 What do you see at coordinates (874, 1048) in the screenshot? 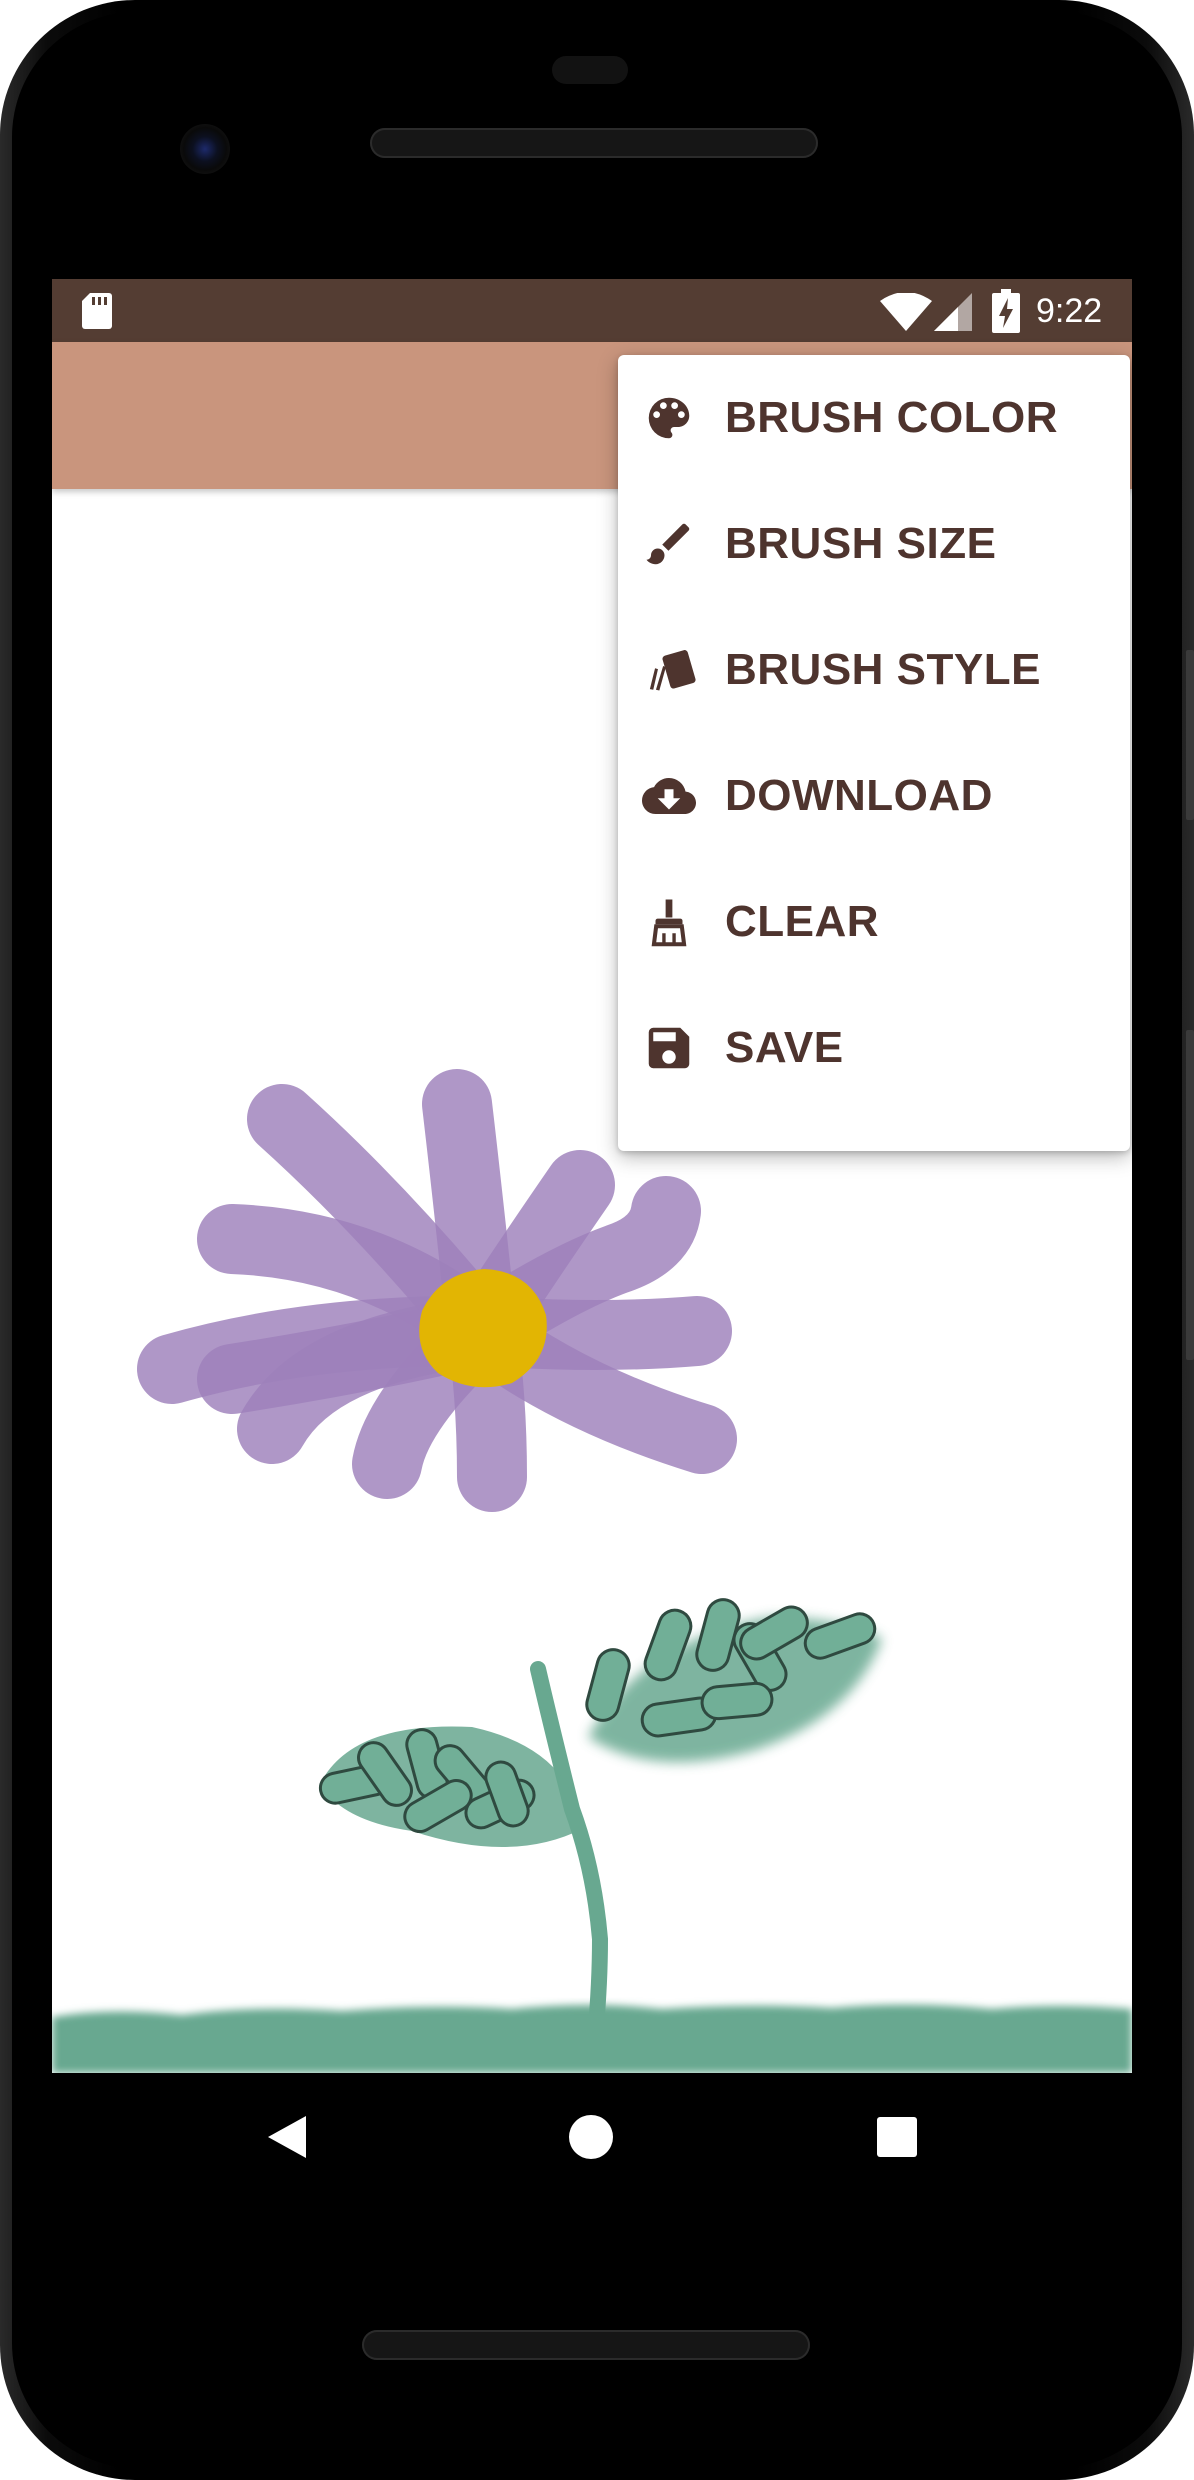
I see `menu-item-save: SAVE` at bounding box center [874, 1048].